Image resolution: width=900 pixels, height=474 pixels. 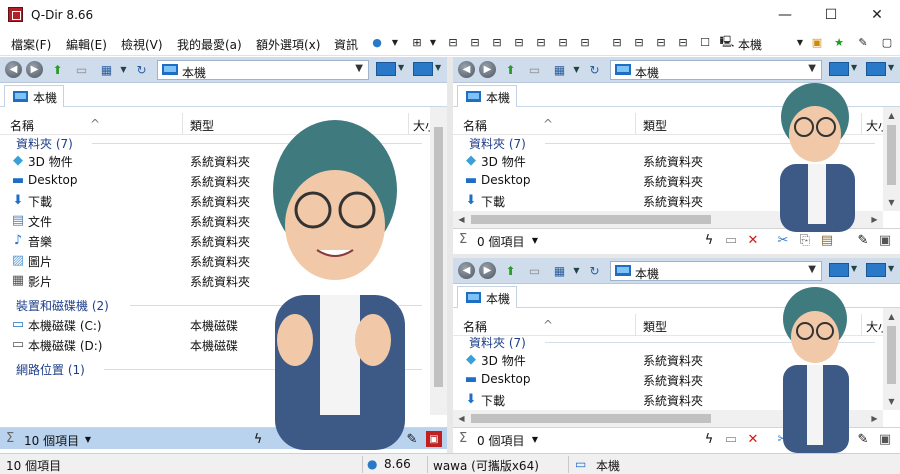 What do you see at coordinates (887, 42) in the screenshot?
I see `window-icon: ▢` at bounding box center [887, 42].